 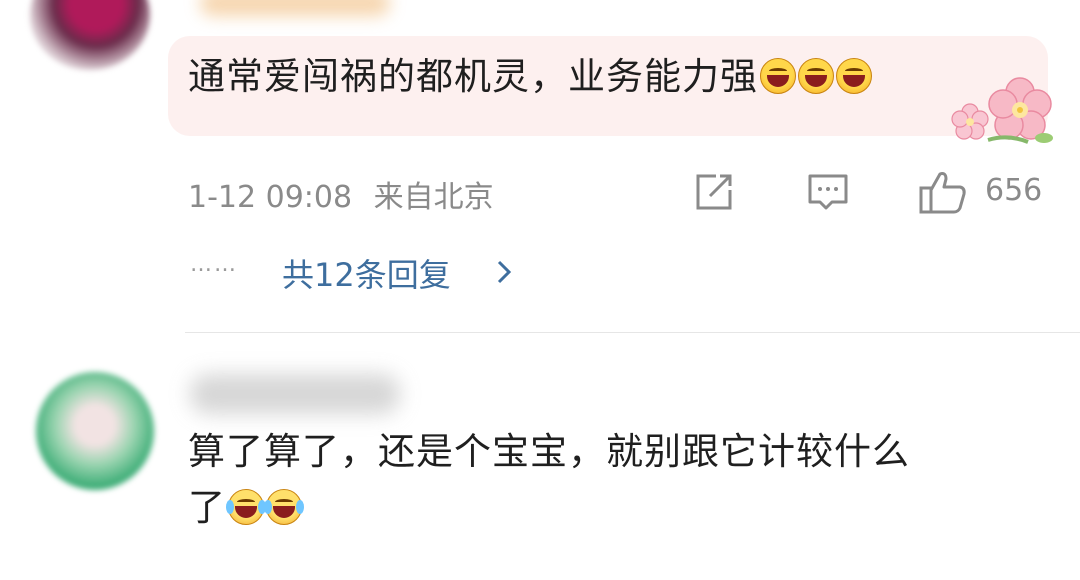 I want to click on comment-text: 通常爱闯祸的都机灵，业务能力强, so click(x=530, y=77).